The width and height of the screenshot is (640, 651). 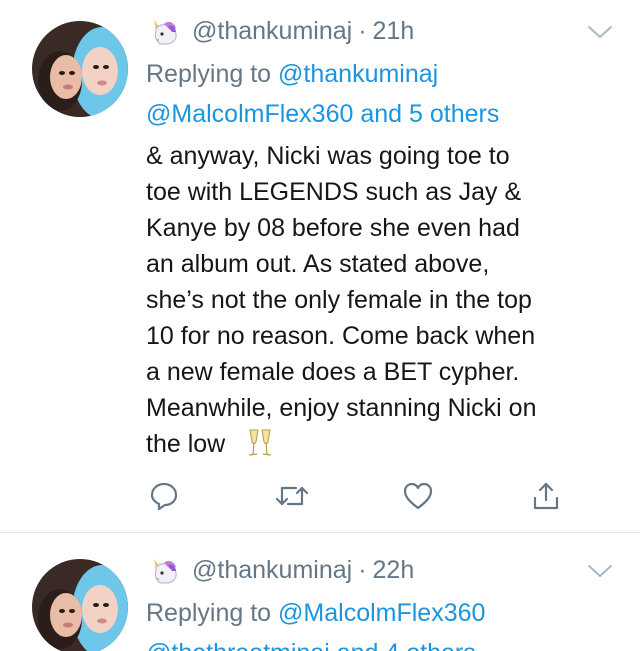 I want to click on timestamp: 21h, so click(x=394, y=31).